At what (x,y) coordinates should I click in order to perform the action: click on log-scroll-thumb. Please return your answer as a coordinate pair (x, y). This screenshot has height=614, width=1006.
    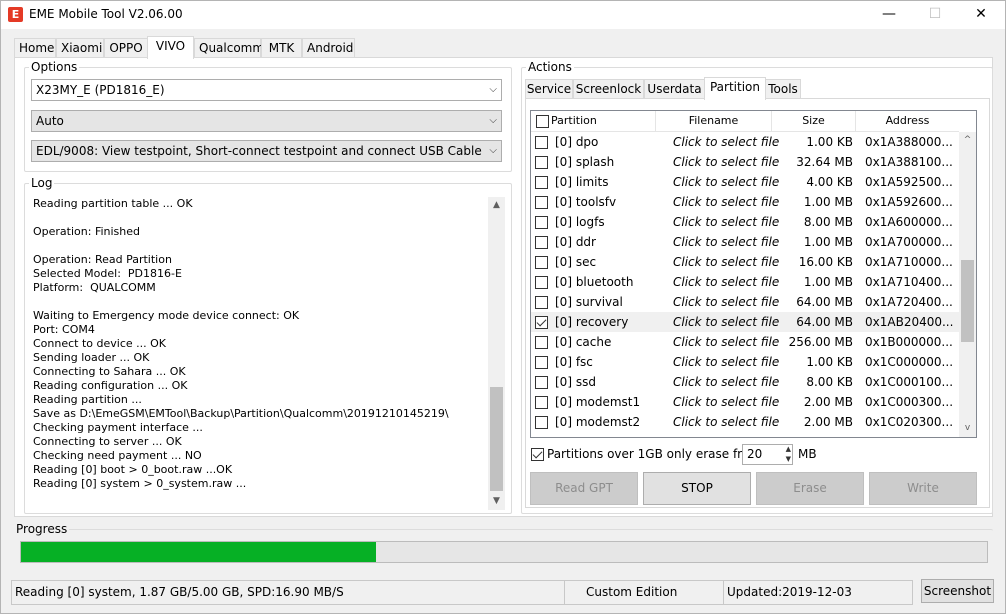
    Looking at the image, I should click on (496, 439).